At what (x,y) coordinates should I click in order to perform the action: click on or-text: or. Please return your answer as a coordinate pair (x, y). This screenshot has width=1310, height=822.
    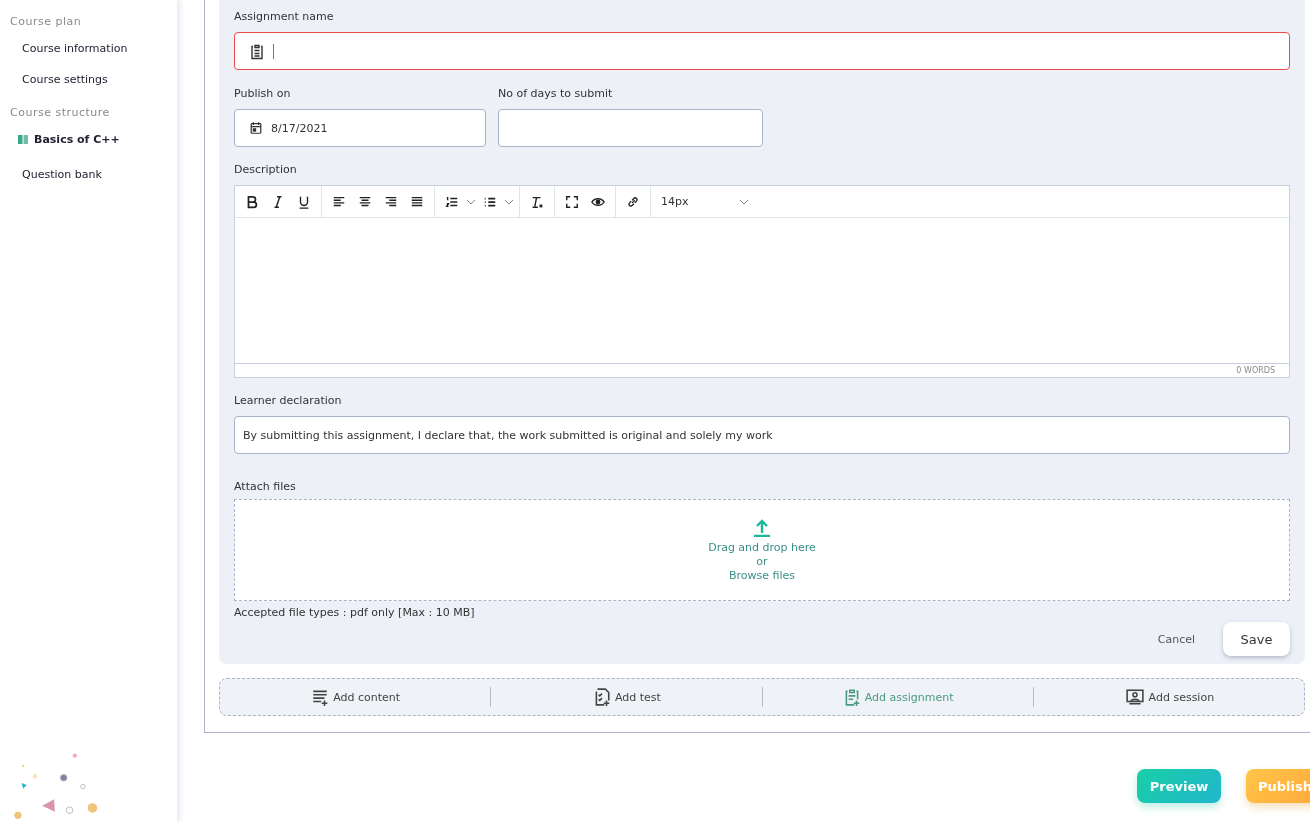
    Looking at the image, I should click on (762, 561).